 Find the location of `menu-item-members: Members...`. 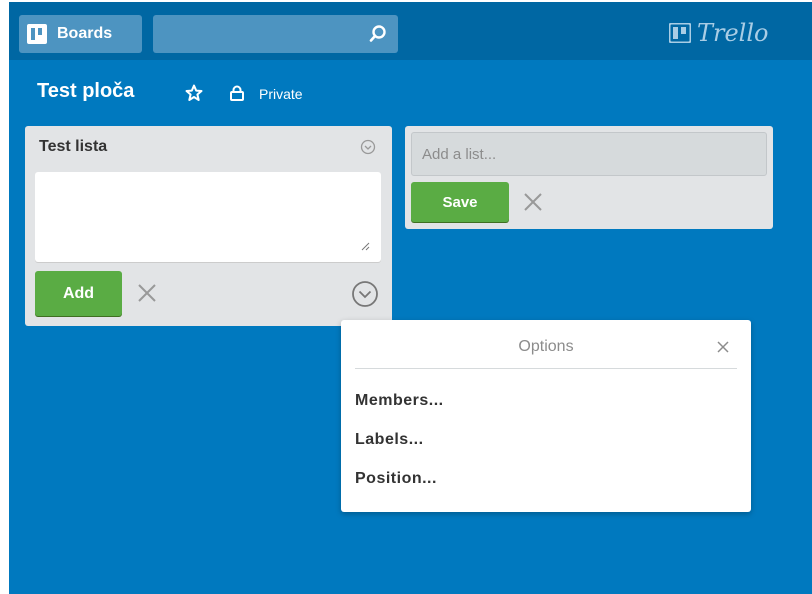

menu-item-members: Members... is located at coordinates (399, 401).